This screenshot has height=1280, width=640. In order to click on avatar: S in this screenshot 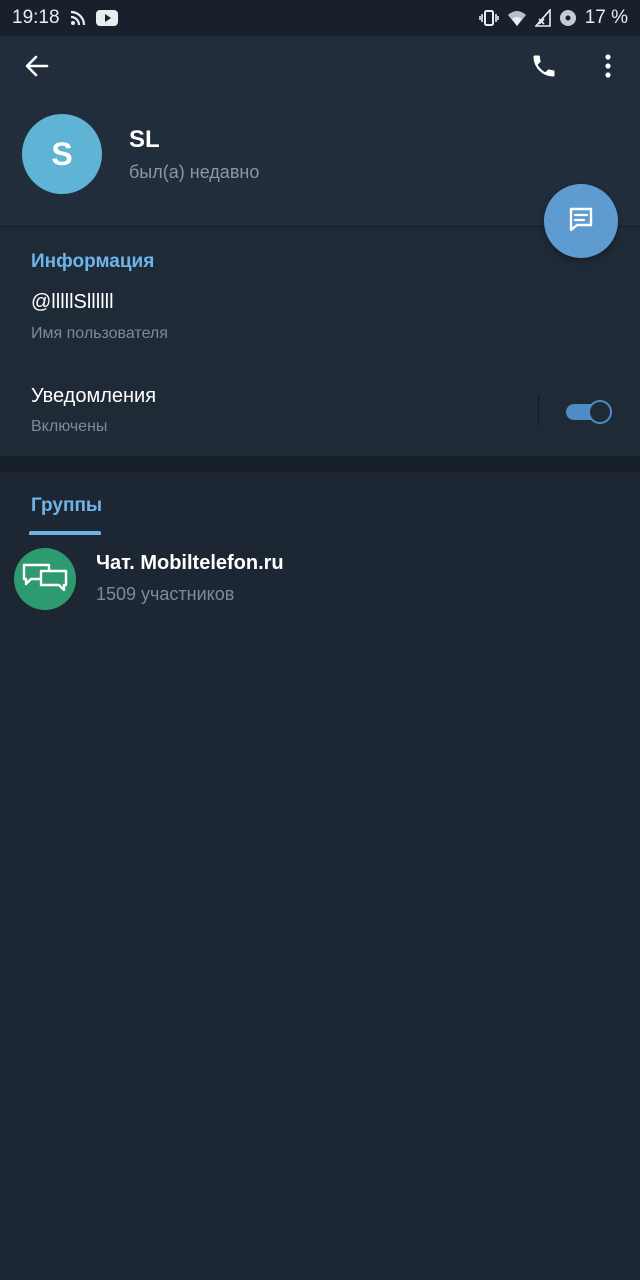, I will do `click(62, 154)`.